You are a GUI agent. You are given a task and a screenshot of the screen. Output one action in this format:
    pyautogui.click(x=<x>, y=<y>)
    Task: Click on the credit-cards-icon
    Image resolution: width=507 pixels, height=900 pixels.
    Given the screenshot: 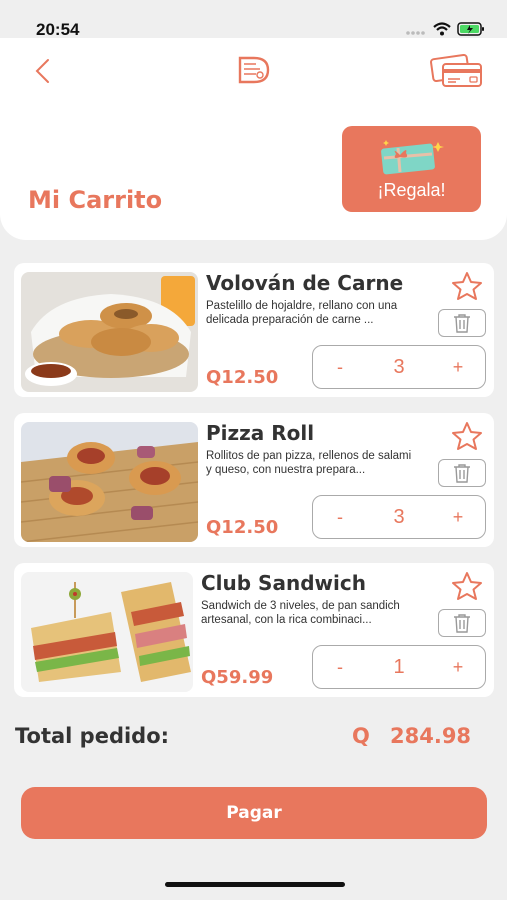 What is the action you would take?
    pyautogui.click(x=456, y=70)
    